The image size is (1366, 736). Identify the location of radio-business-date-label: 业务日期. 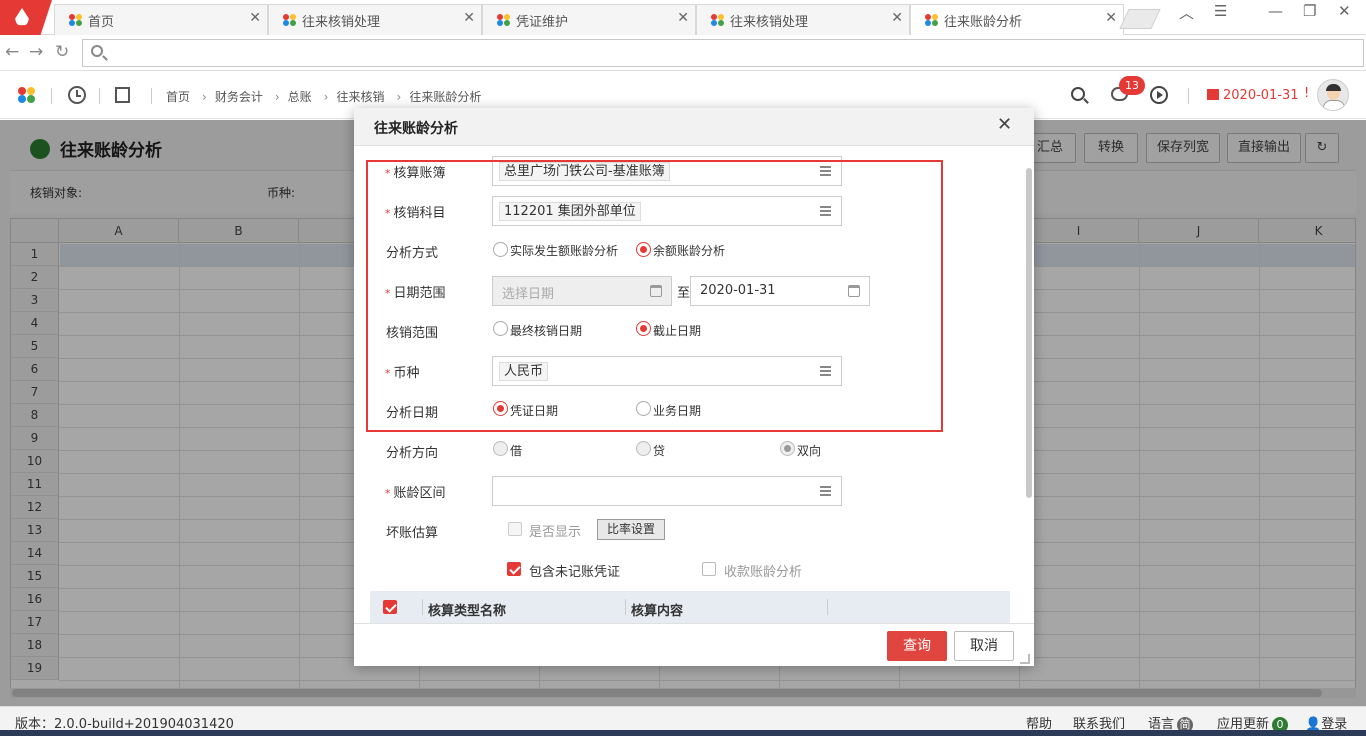
(677, 411).